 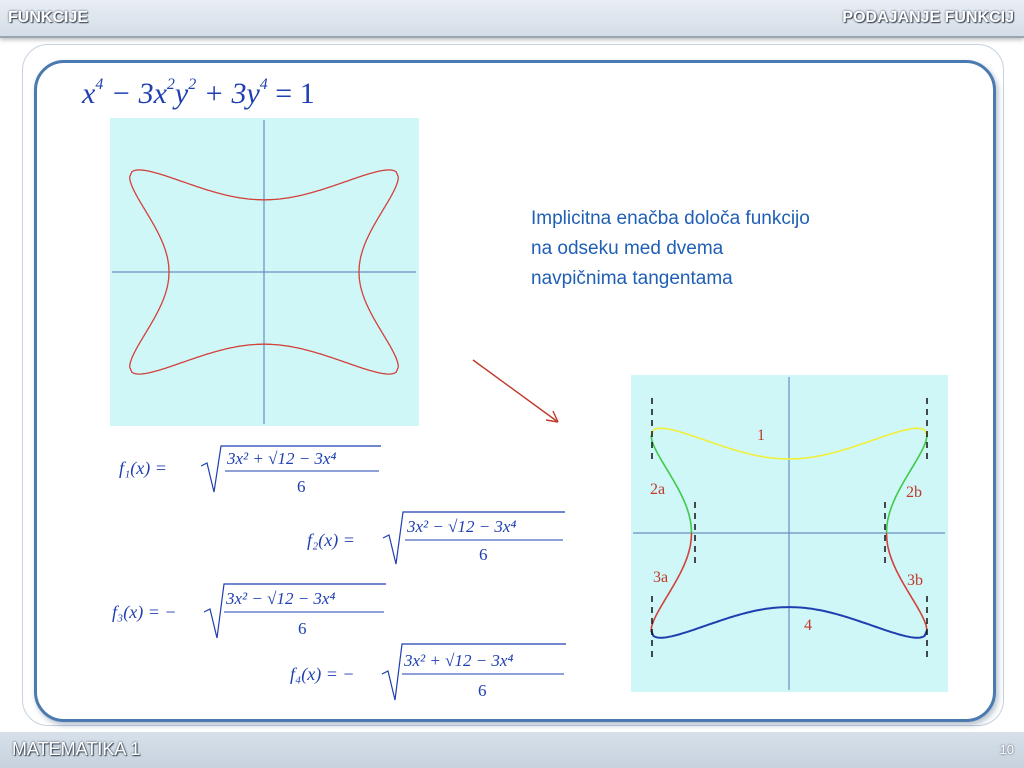 I want to click on label-segment-2a: 2a, so click(x=657, y=489).